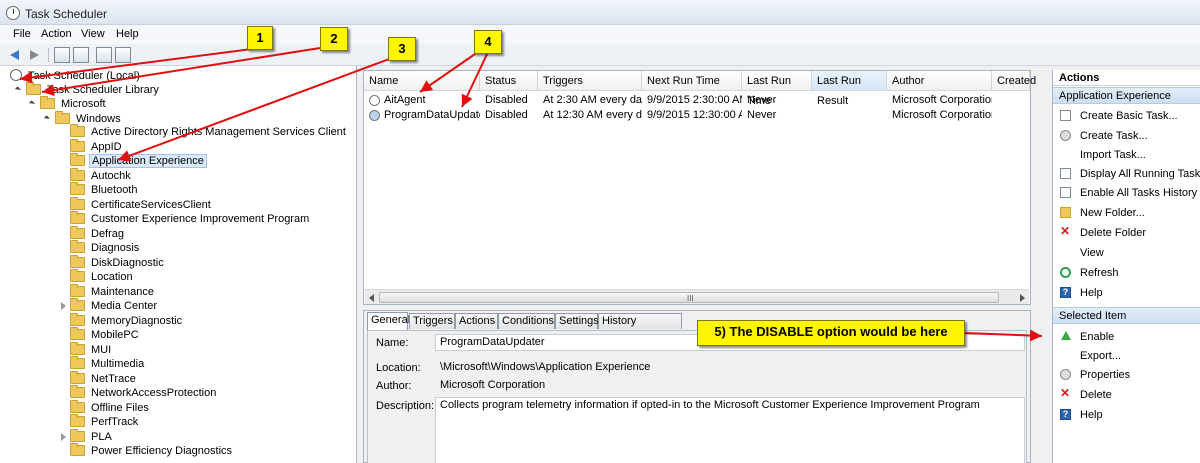  I want to click on action-label: Refresh, so click(1099, 273).